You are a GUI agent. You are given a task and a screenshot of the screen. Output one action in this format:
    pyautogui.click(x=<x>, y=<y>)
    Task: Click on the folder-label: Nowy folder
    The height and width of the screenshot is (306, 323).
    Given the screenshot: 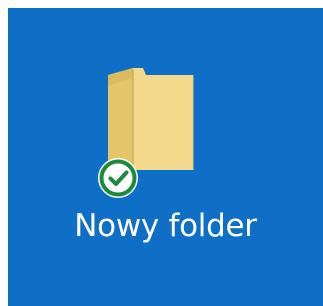 What is the action you would take?
    pyautogui.click(x=165, y=226)
    